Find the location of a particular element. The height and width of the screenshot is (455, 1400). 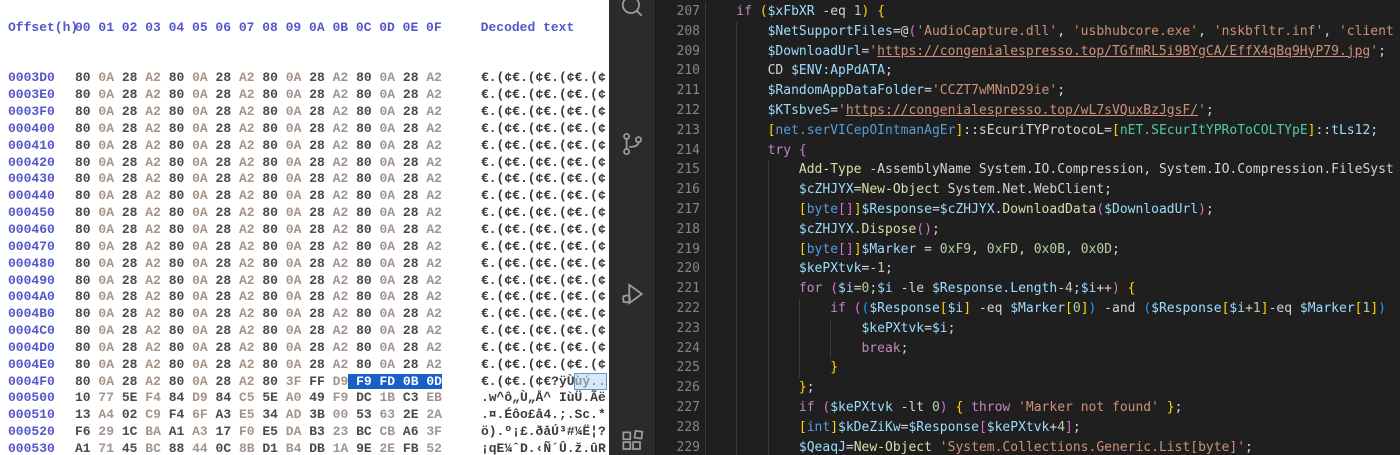

line-number: 219 is located at coordinates (678, 250).